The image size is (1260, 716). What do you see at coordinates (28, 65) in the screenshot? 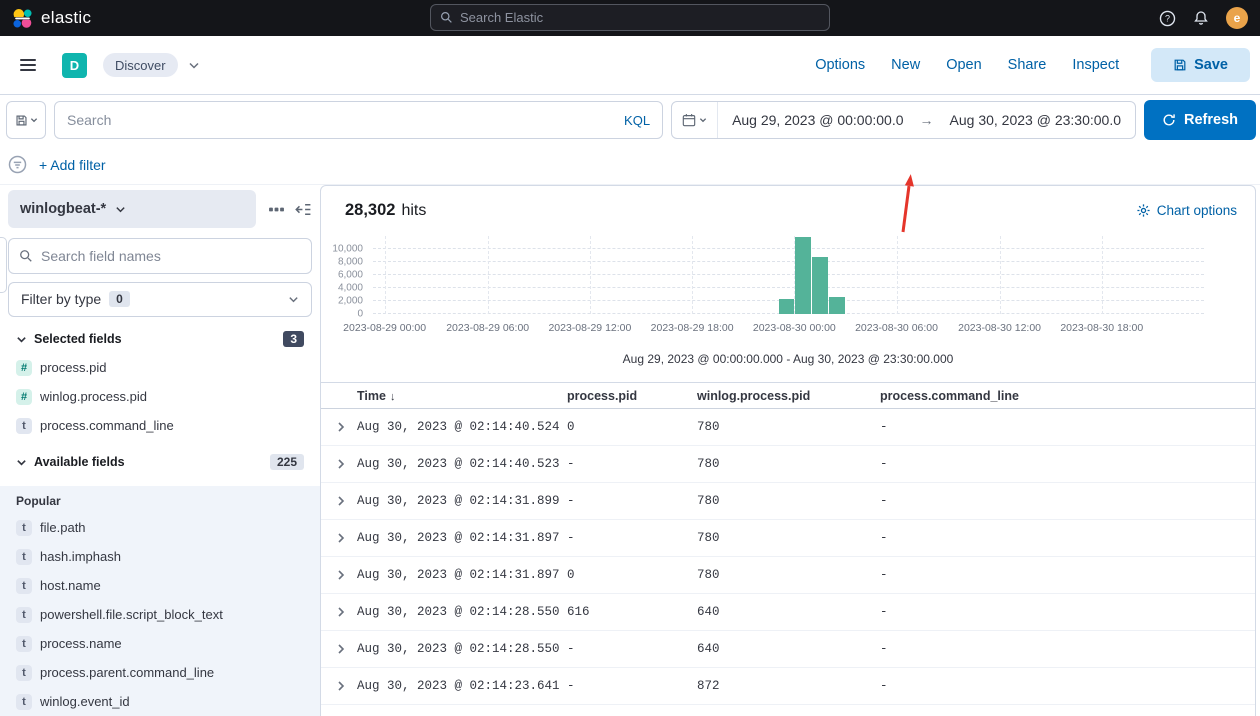
I see `menu-icon` at bounding box center [28, 65].